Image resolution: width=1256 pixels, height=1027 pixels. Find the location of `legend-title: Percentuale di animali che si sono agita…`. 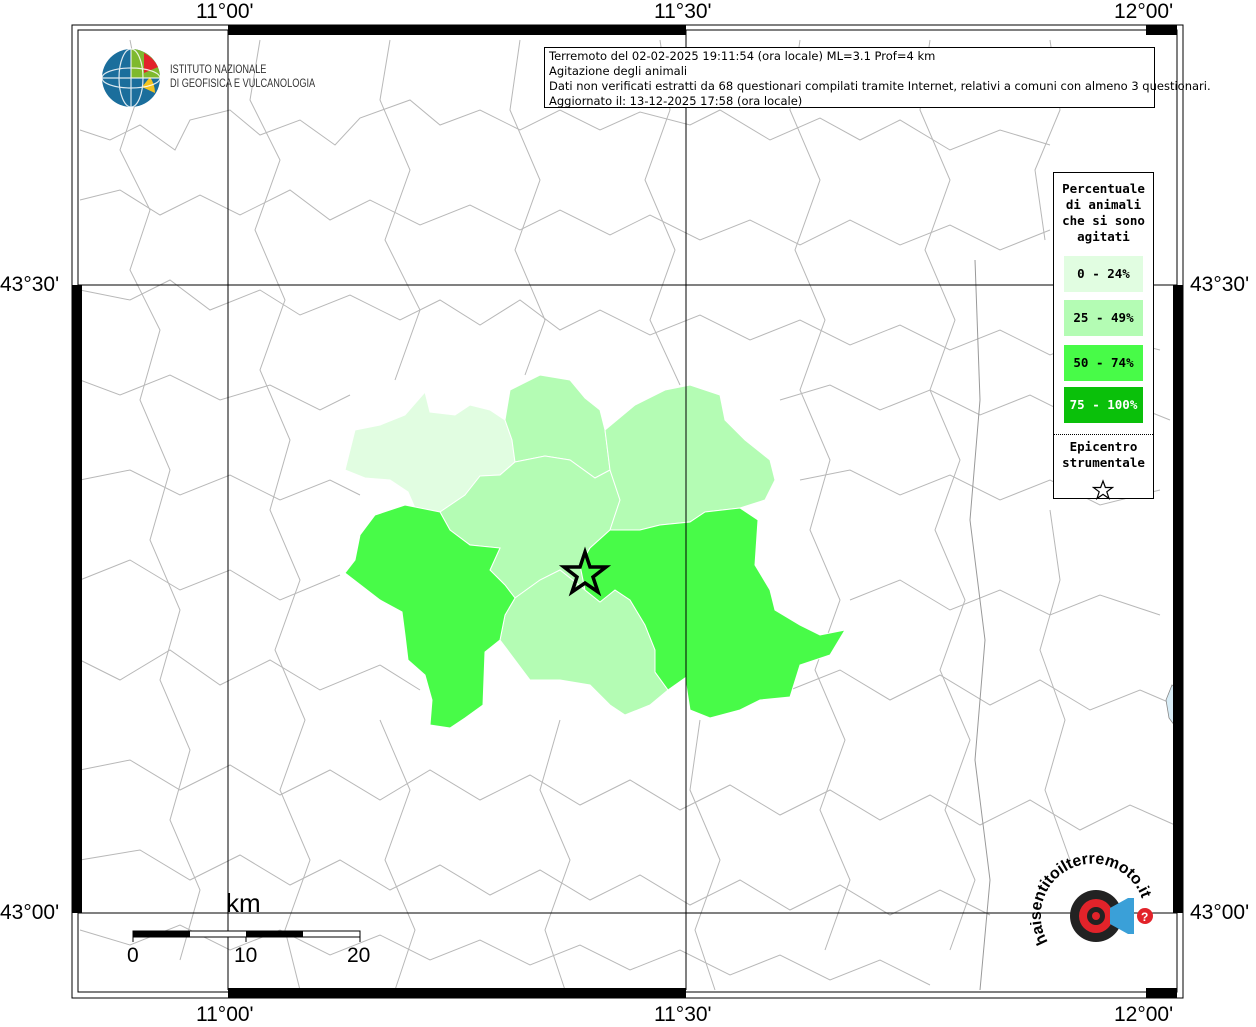

legend-title: Percentuale di animali che si sono agita… is located at coordinates (1103, 213).